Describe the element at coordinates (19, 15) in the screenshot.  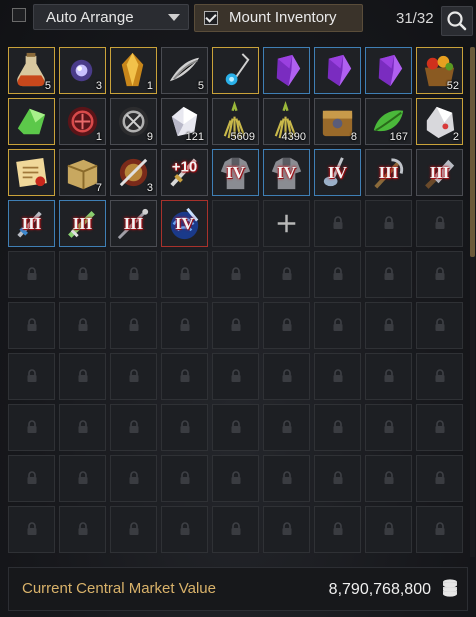
I see `auto-arrange-checkbox` at that location.